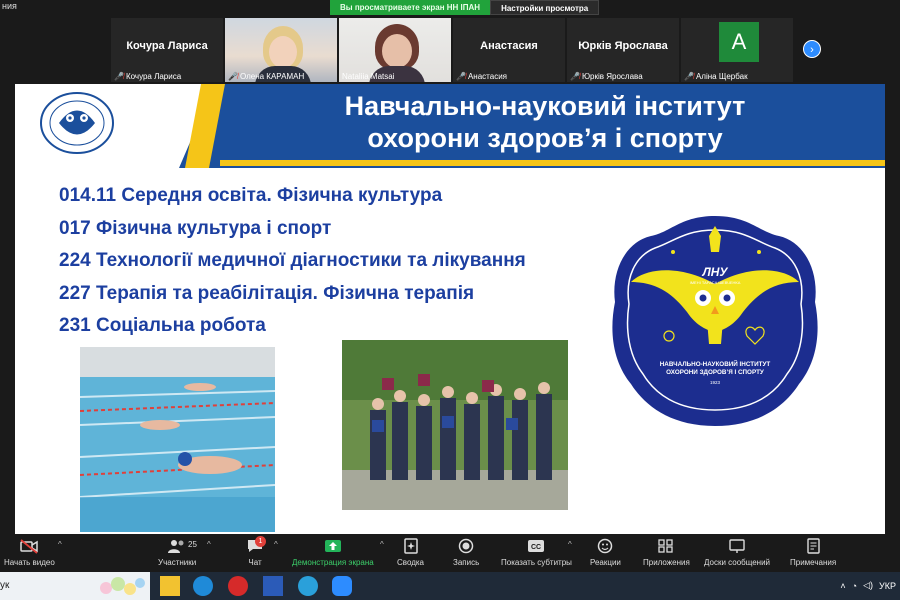 The image size is (900, 600). I want to click on share-screen-button: Демонстрация экрана, so click(333, 552).